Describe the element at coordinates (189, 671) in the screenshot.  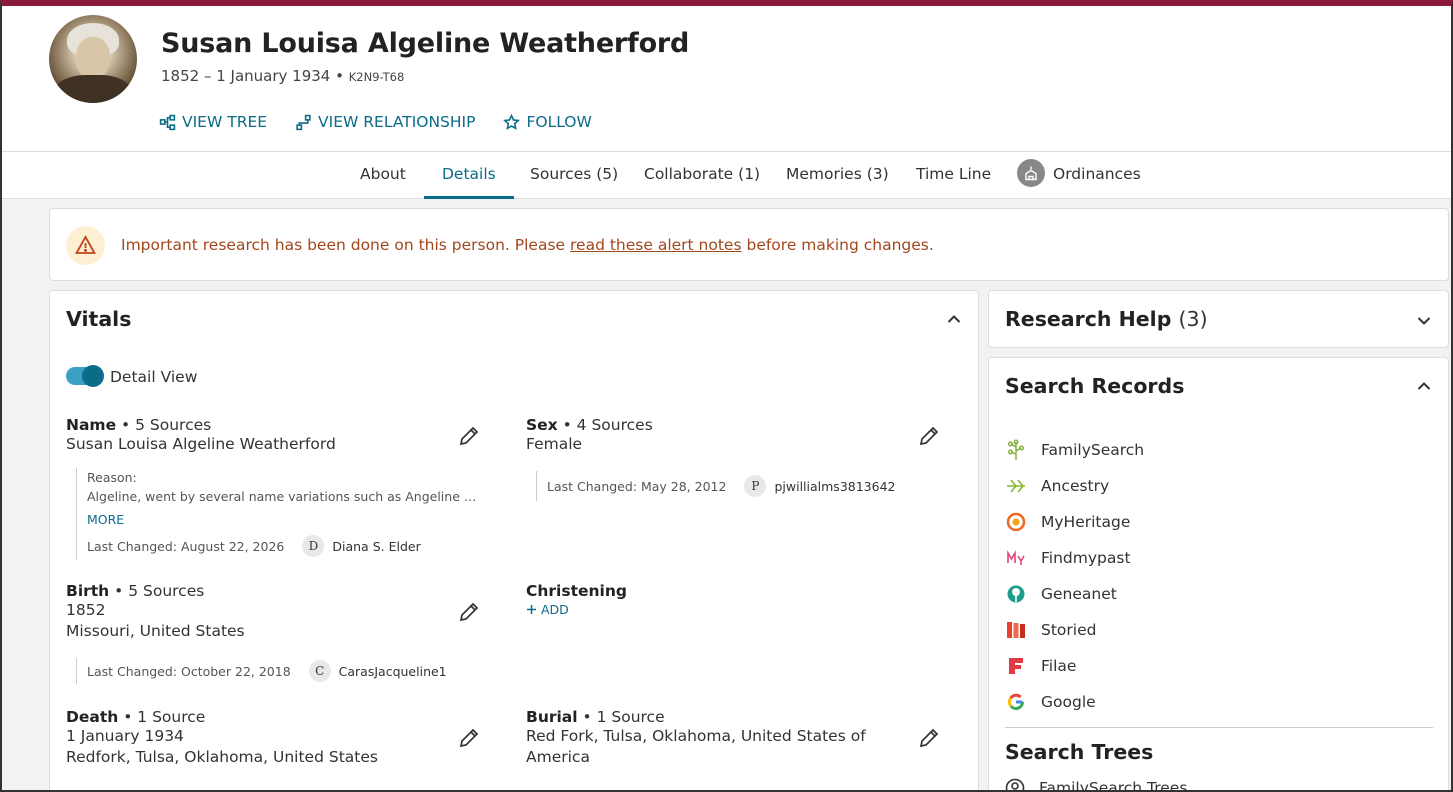
I see `birth-changed-text: Last Changed: October 22, 2018` at that location.